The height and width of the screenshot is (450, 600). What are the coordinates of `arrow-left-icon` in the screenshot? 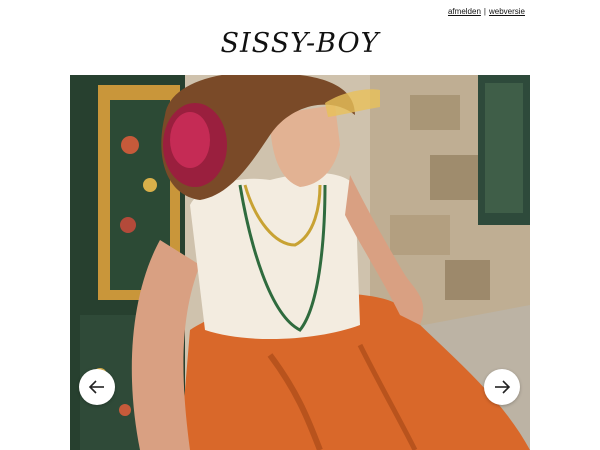 It's located at (96, 387).